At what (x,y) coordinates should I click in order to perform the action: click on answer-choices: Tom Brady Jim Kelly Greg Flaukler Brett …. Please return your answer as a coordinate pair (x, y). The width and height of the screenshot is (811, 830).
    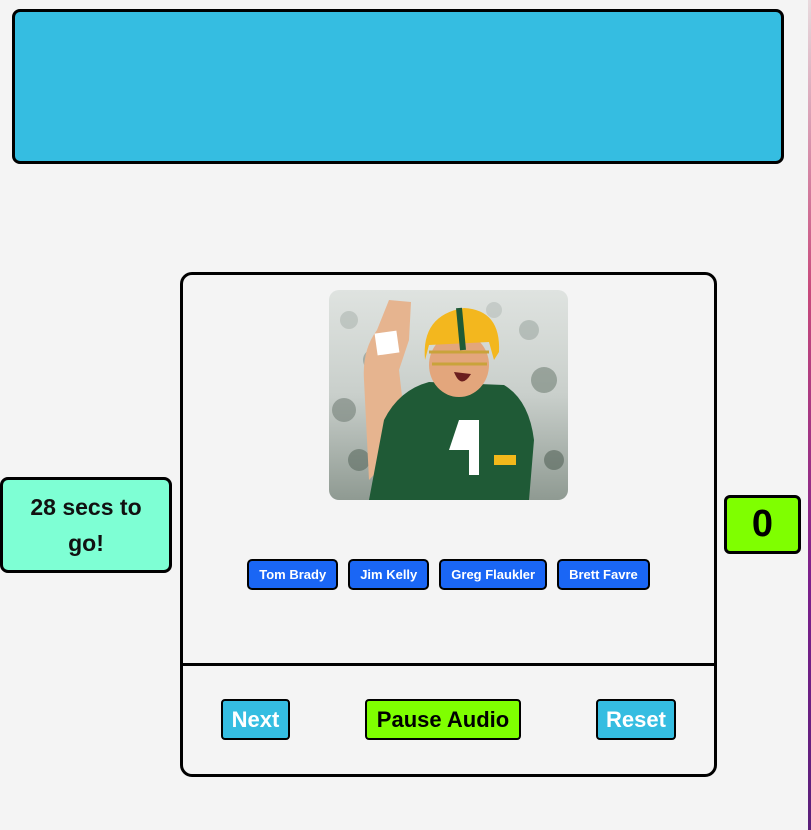
    Looking at the image, I should click on (448, 574).